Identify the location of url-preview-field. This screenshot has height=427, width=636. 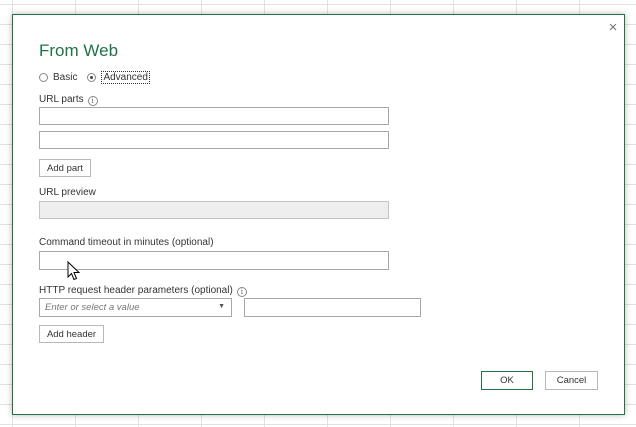
(214, 210).